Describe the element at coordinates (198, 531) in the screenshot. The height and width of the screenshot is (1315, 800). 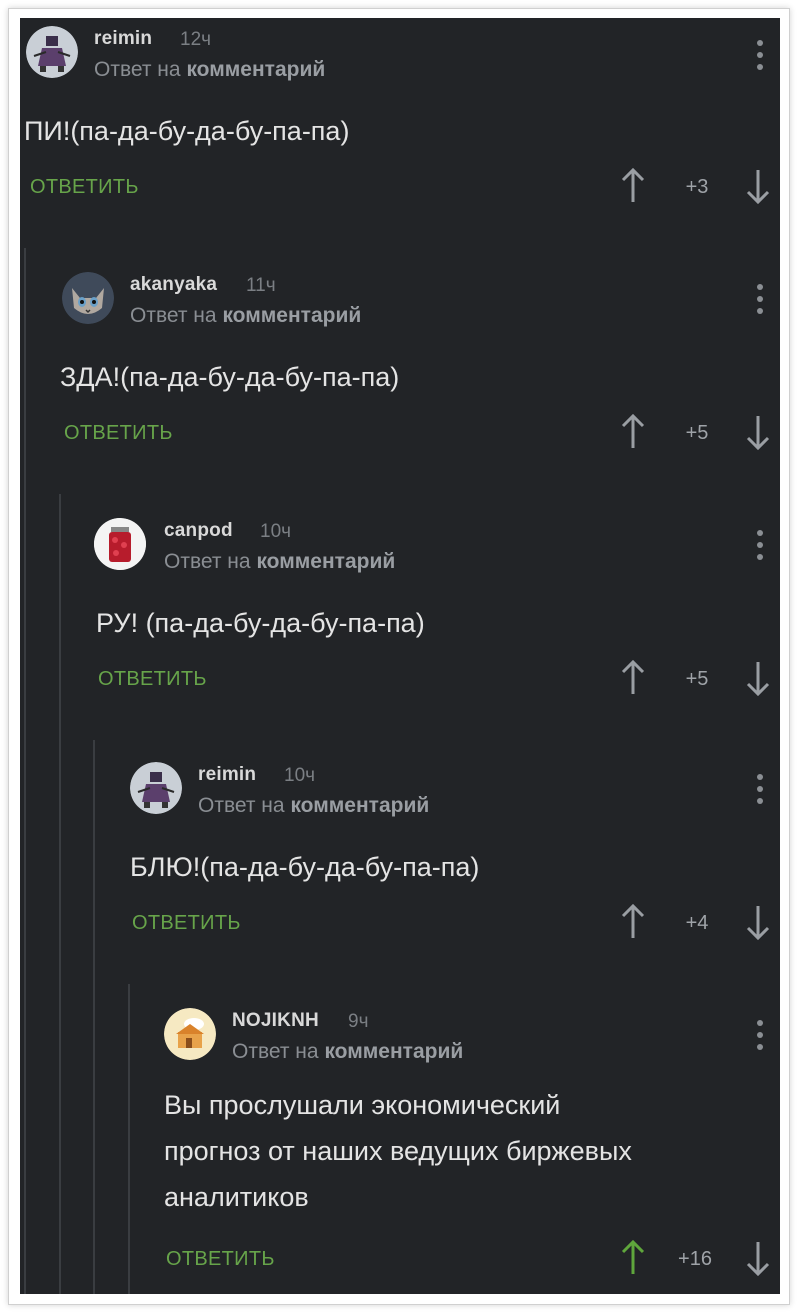
I see `username: canpod` at that location.